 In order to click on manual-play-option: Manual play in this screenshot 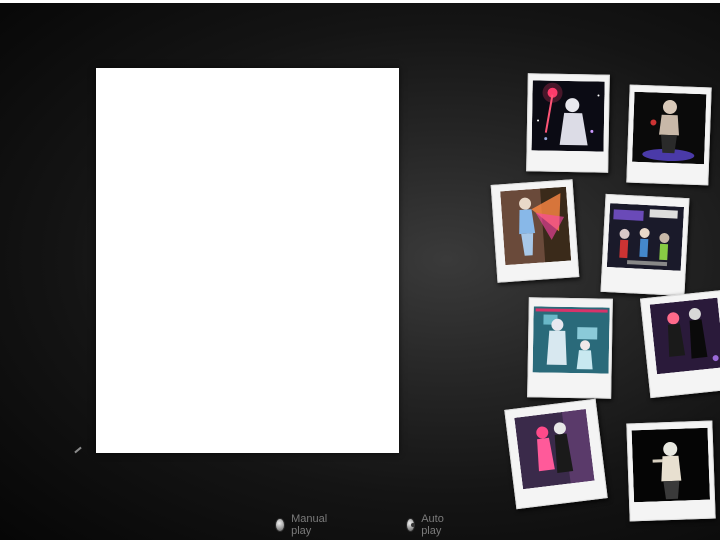, I will do `click(303, 525)`.